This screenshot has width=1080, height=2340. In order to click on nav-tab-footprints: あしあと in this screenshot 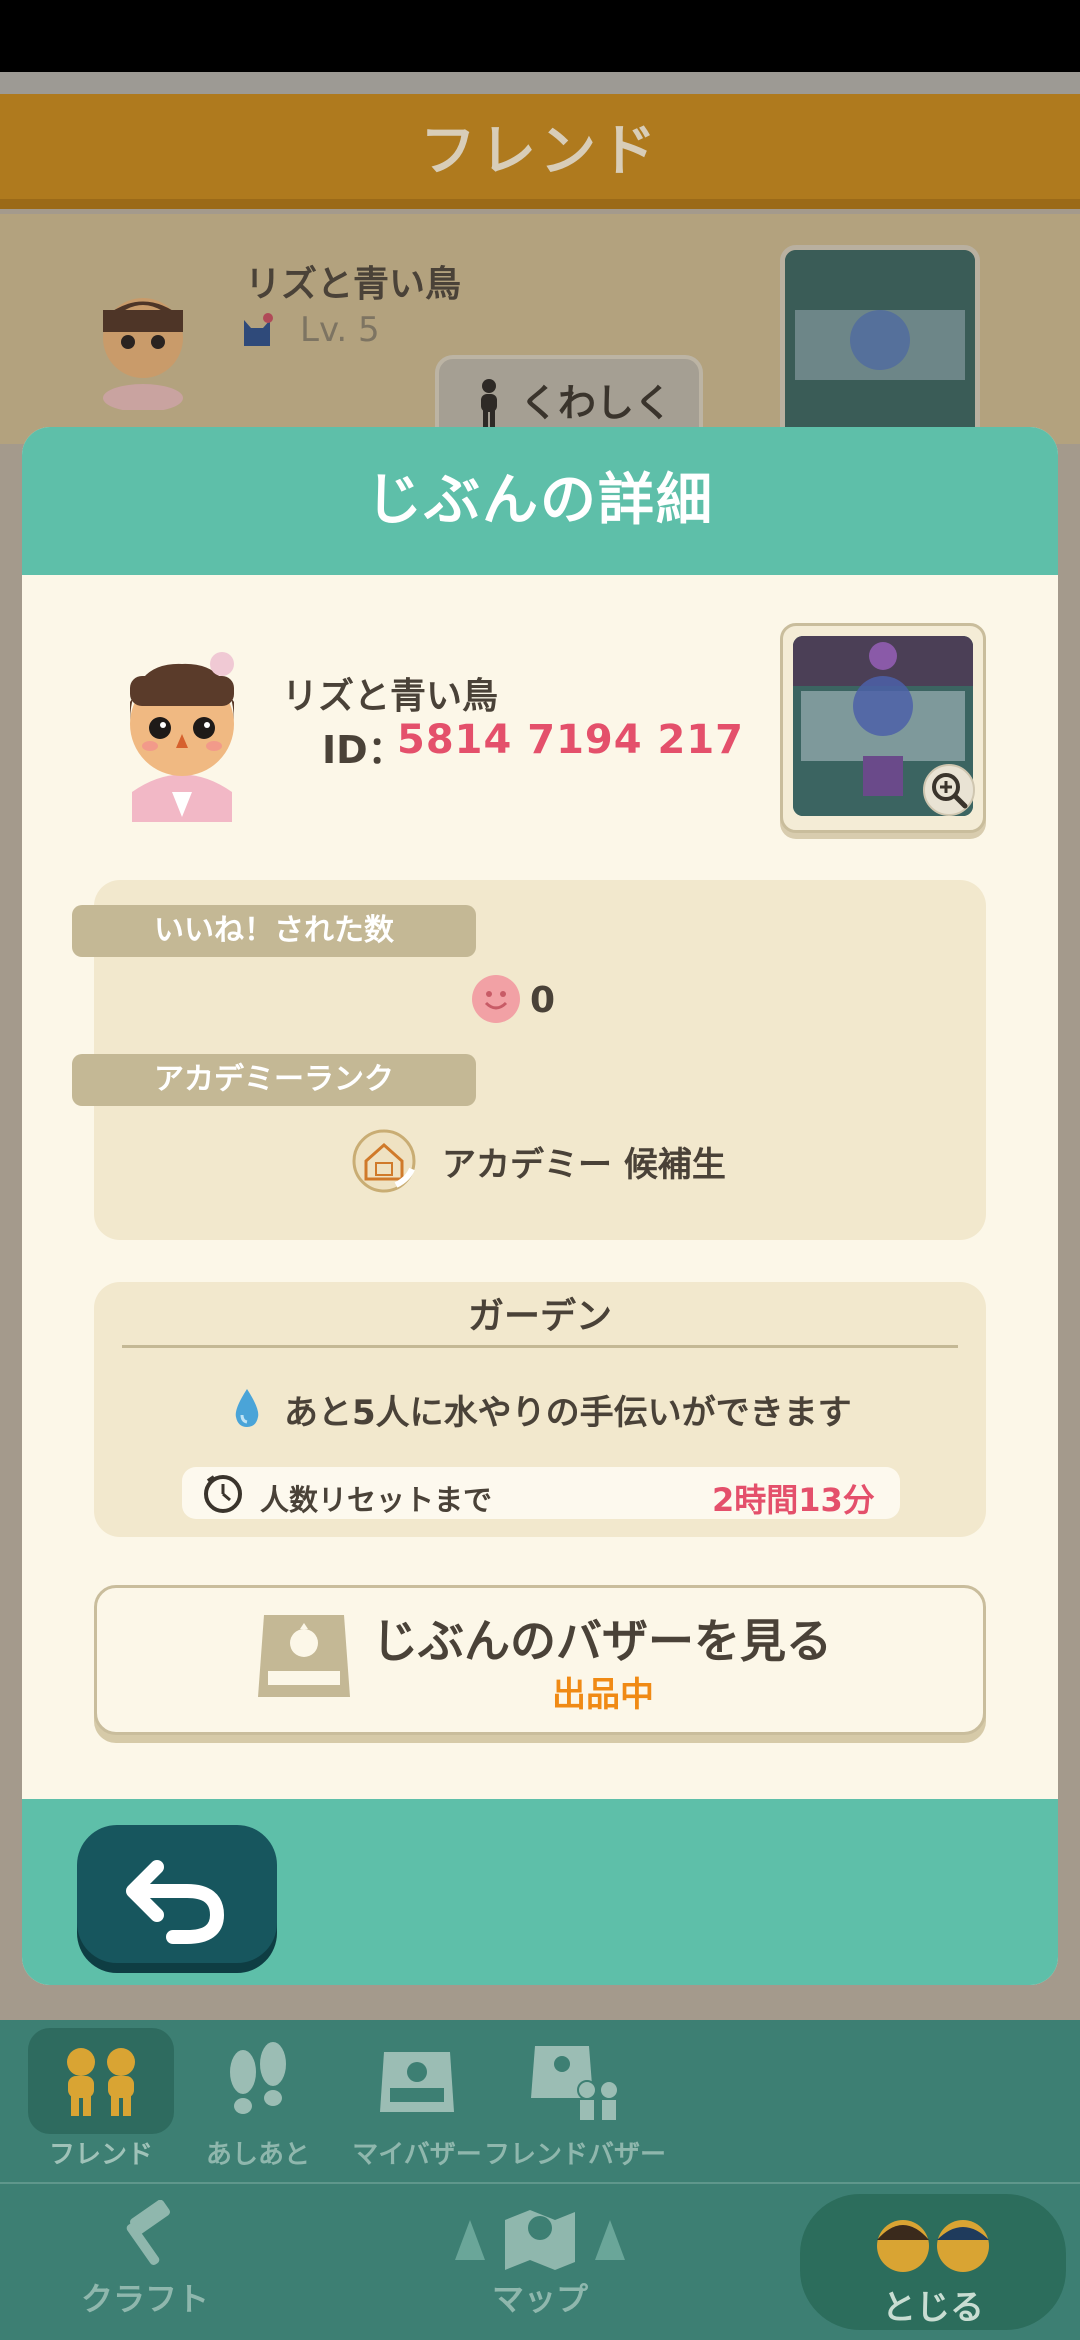, I will do `click(258, 2105)`.